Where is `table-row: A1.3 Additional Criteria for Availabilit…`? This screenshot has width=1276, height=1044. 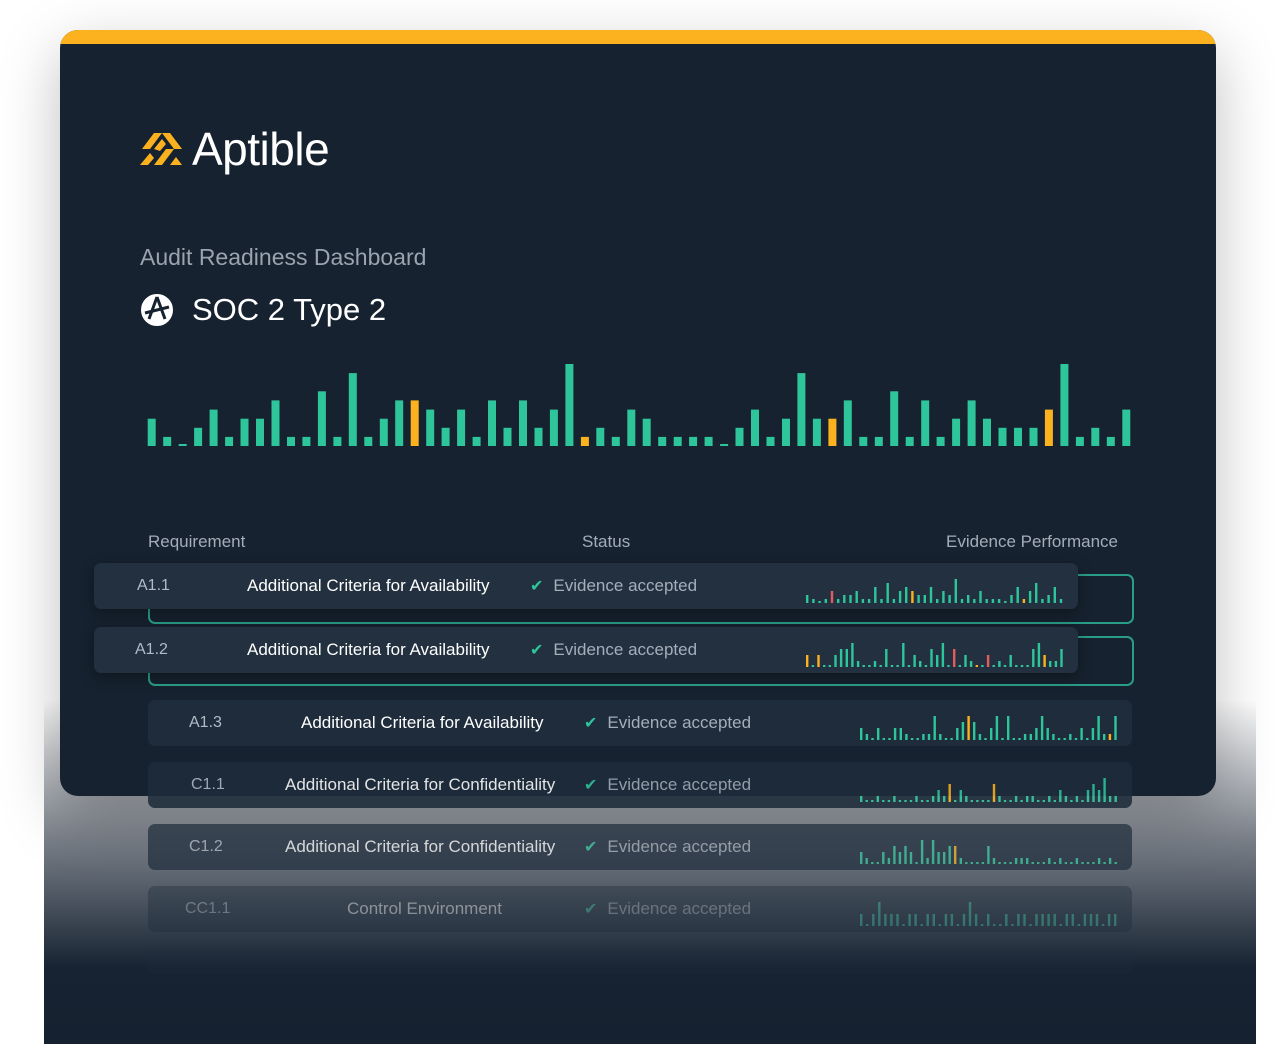 table-row: A1.3 Additional Criteria for Availabilit… is located at coordinates (640, 723).